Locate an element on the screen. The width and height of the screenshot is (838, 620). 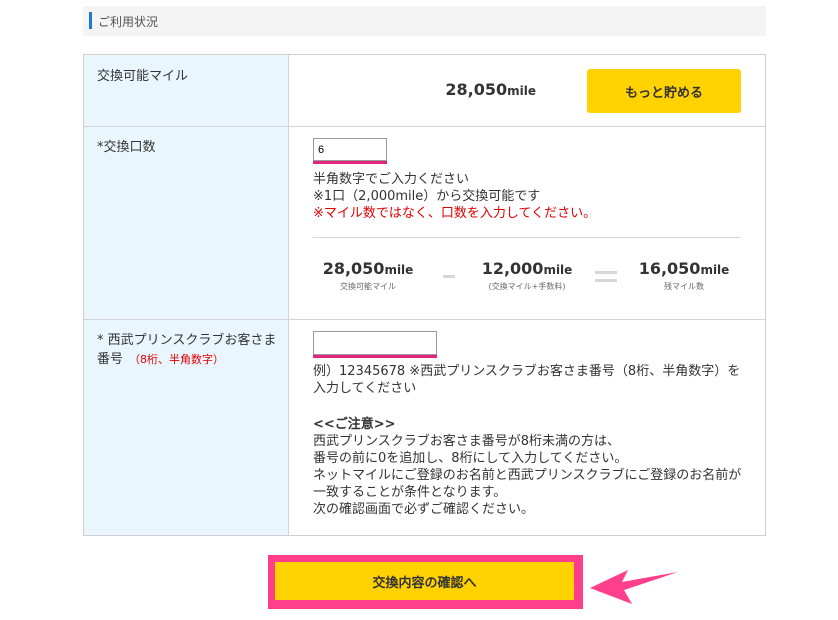
calc-available-unit: mile is located at coordinates (399, 270).